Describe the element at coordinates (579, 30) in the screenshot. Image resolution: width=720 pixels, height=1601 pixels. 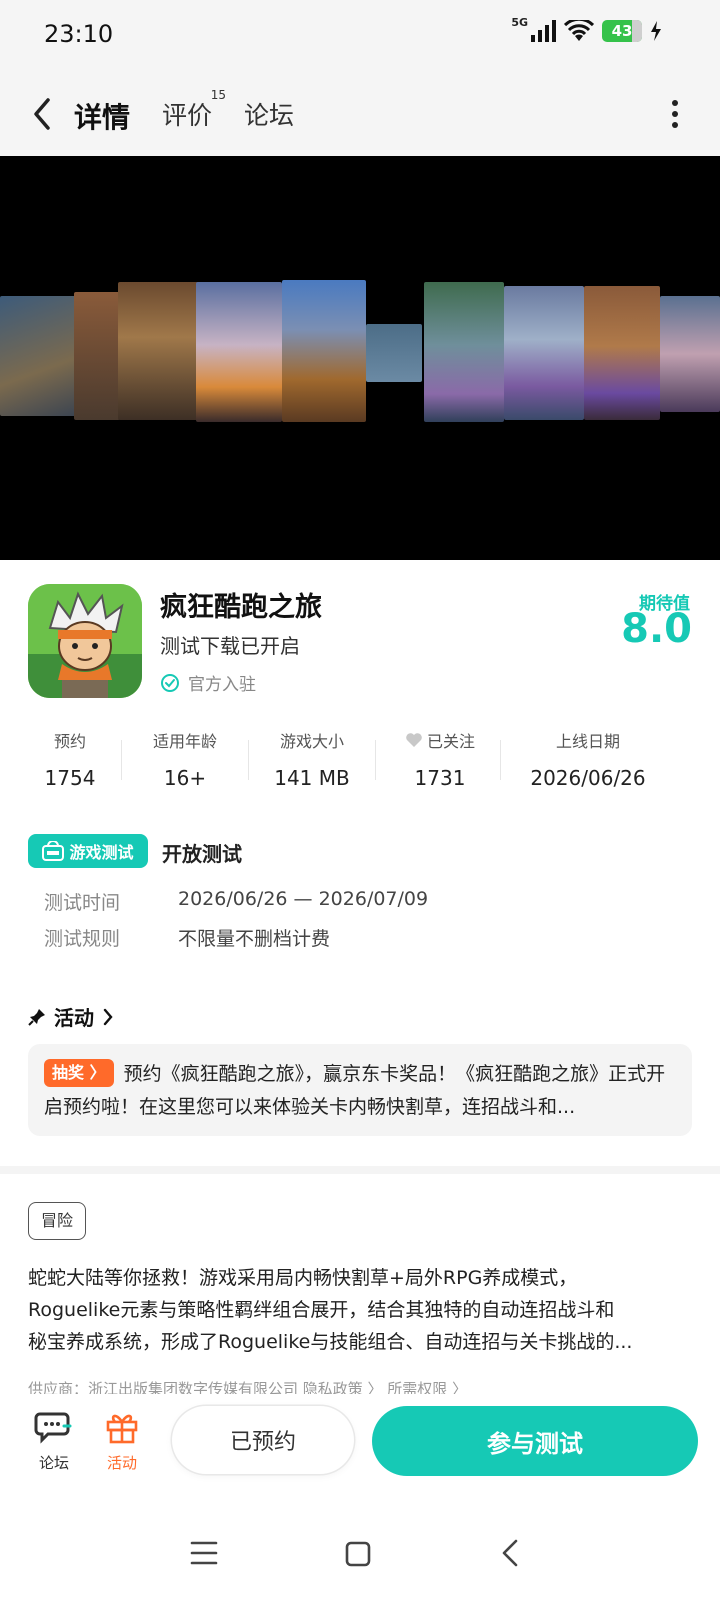
I see `wifi-icon` at that location.